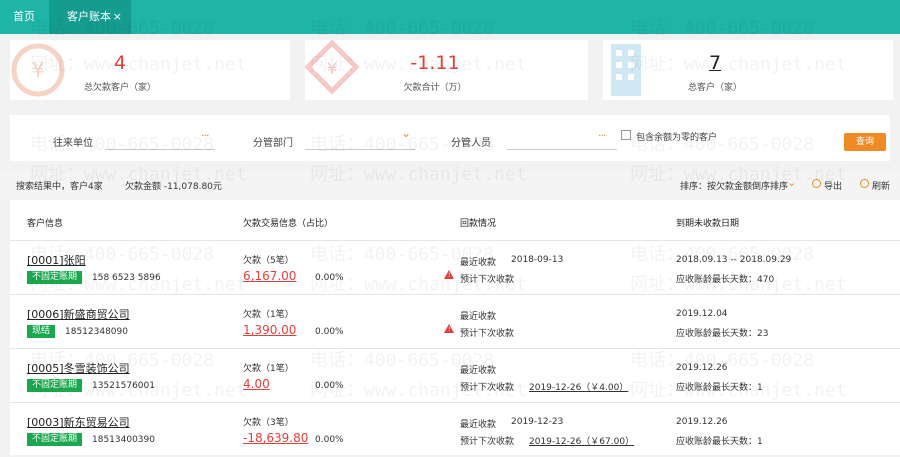 The image size is (900, 457). I want to click on tab-bar: 首页 客户账本 ×, so click(450, 17).